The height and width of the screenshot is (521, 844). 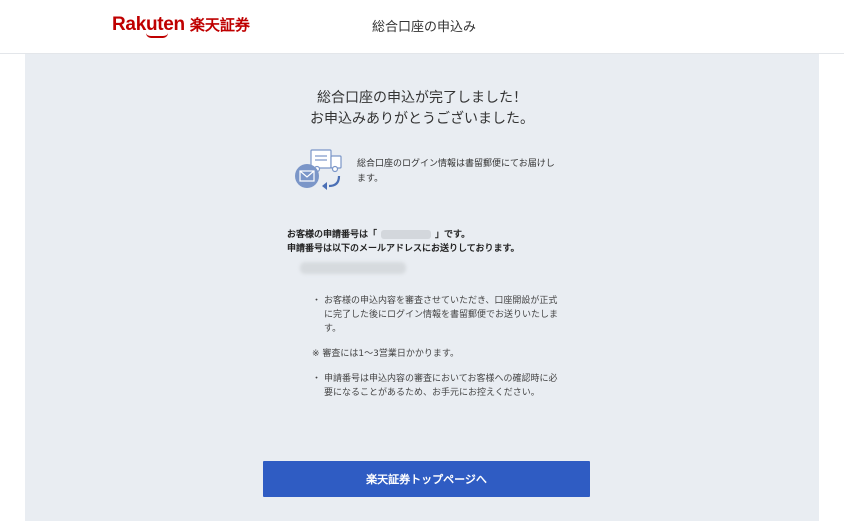 I want to click on application-sent-line: 申請番号は以下のメールアドレスにお送りしております。, so click(x=403, y=249).